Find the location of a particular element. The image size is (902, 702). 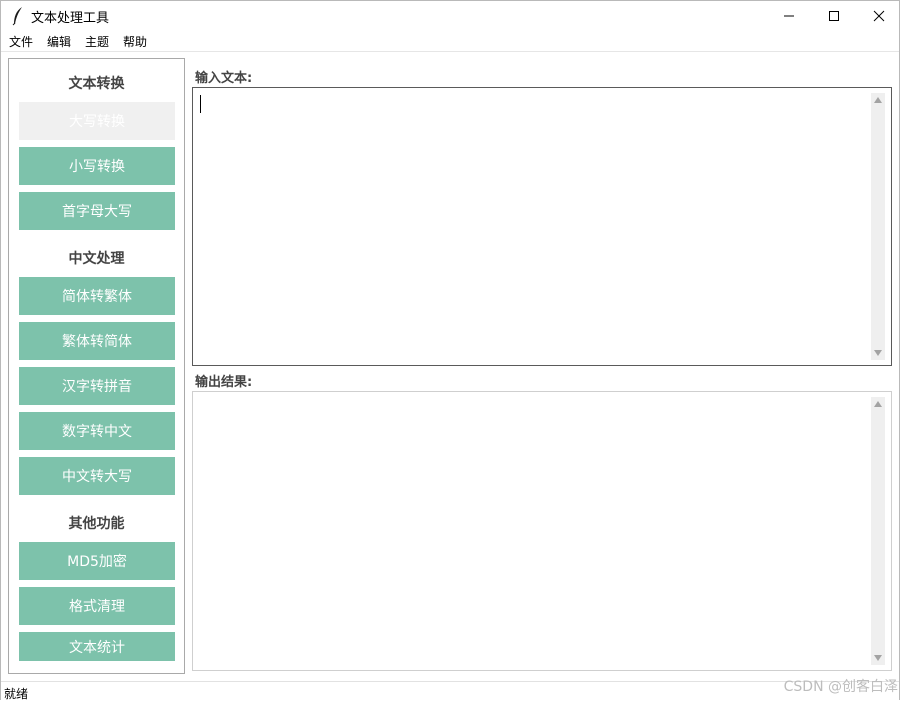

minimize-icon is located at coordinates (789, 16).